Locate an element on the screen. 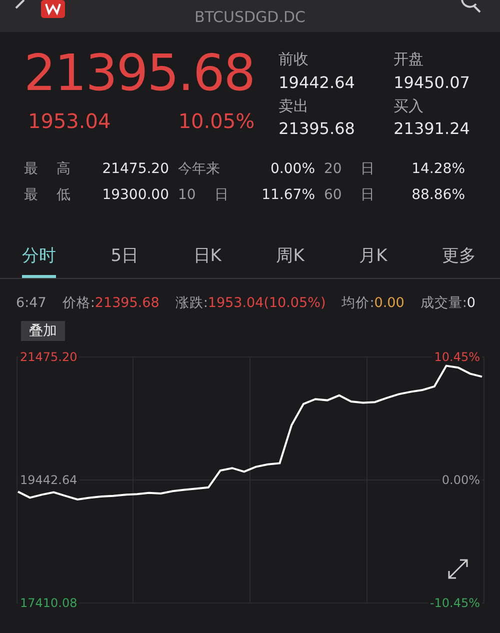  stat-value: 0.00% is located at coordinates (292, 169).